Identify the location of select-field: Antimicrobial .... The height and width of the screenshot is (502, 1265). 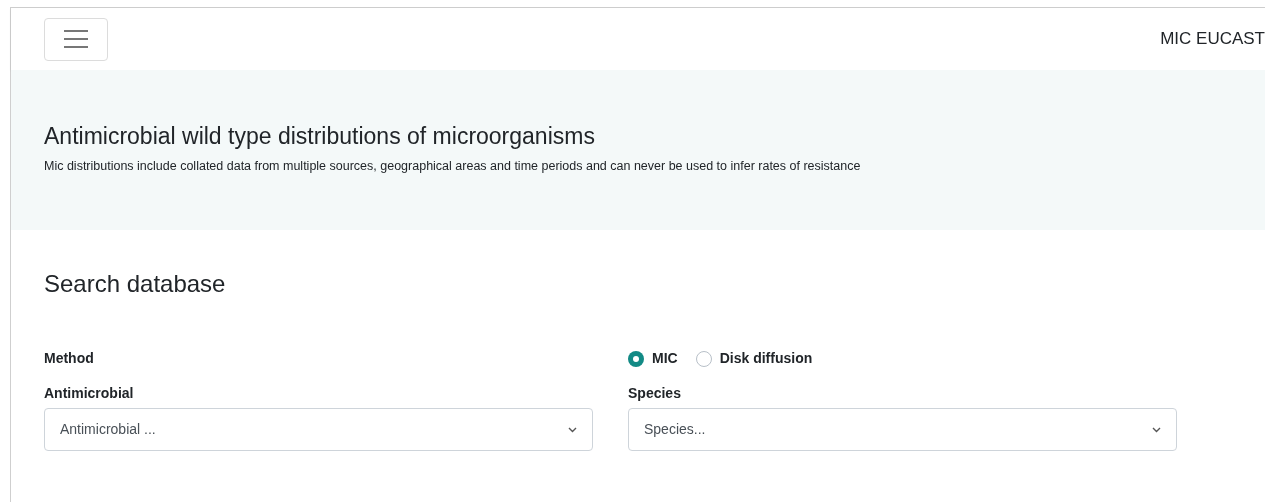
(318, 429).